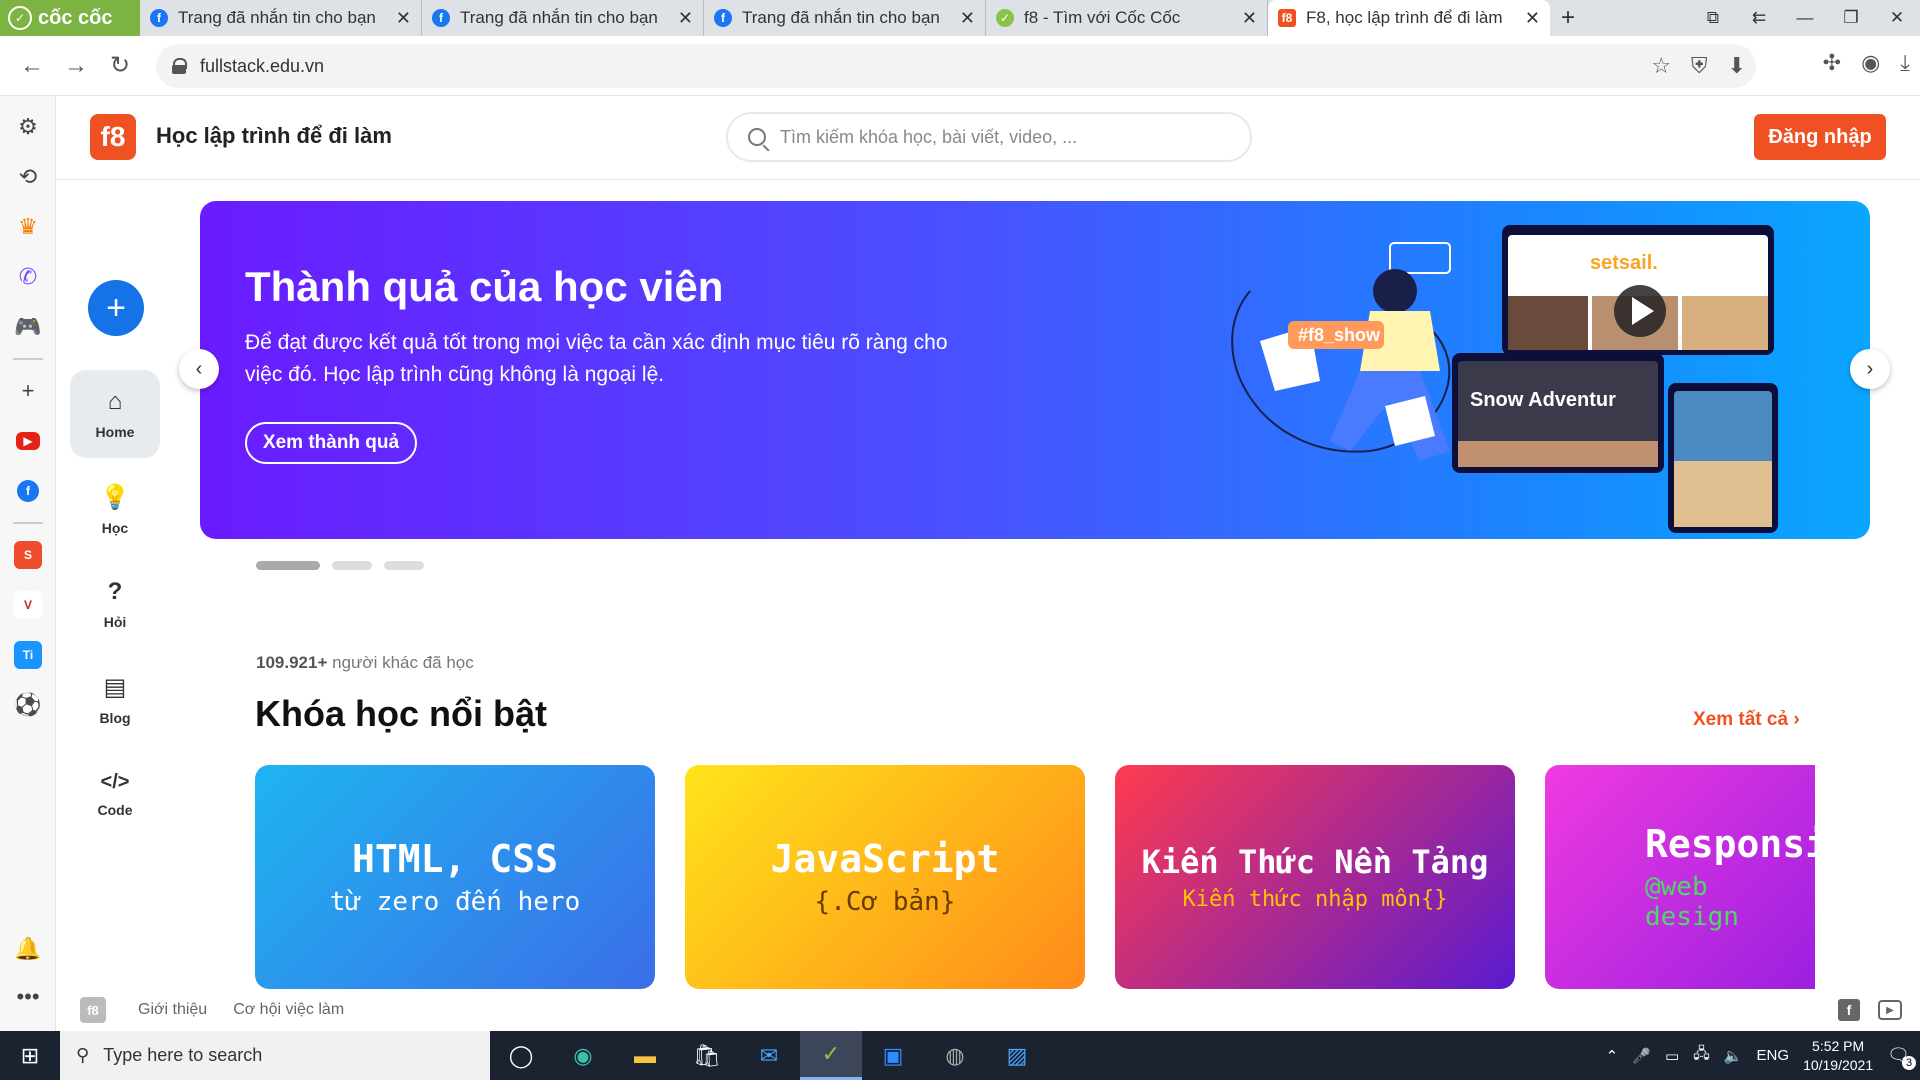 The image size is (1920, 1080). Describe the element at coordinates (113, 137) in the screenshot. I see `f8-logo: f8` at that location.